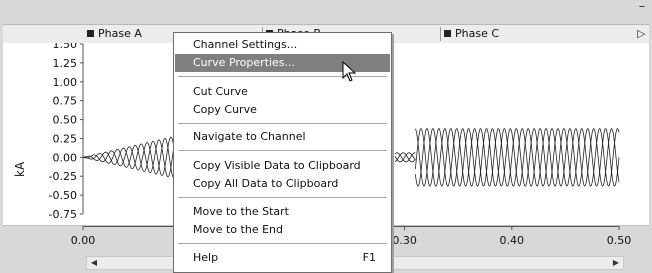  What do you see at coordinates (404, 240) in the screenshot?
I see `x-tick-label: 0.30` at bounding box center [404, 240].